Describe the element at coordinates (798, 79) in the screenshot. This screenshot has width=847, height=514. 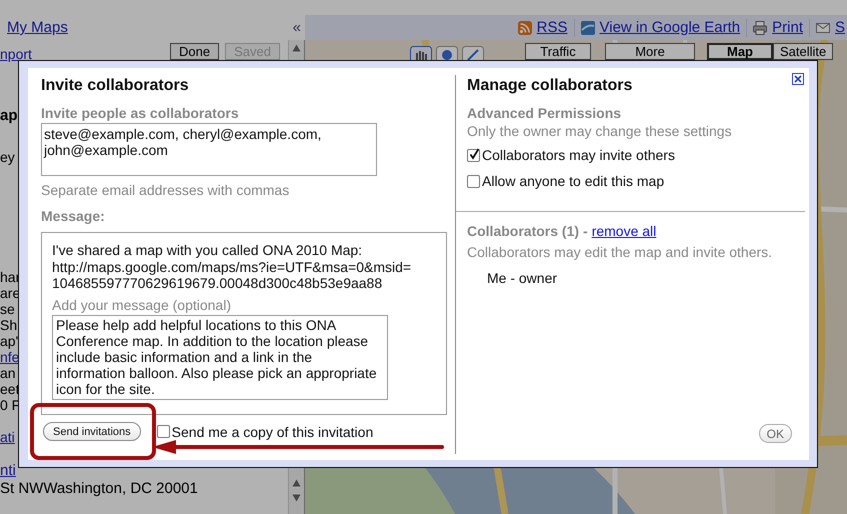
I see `close-icon` at that location.